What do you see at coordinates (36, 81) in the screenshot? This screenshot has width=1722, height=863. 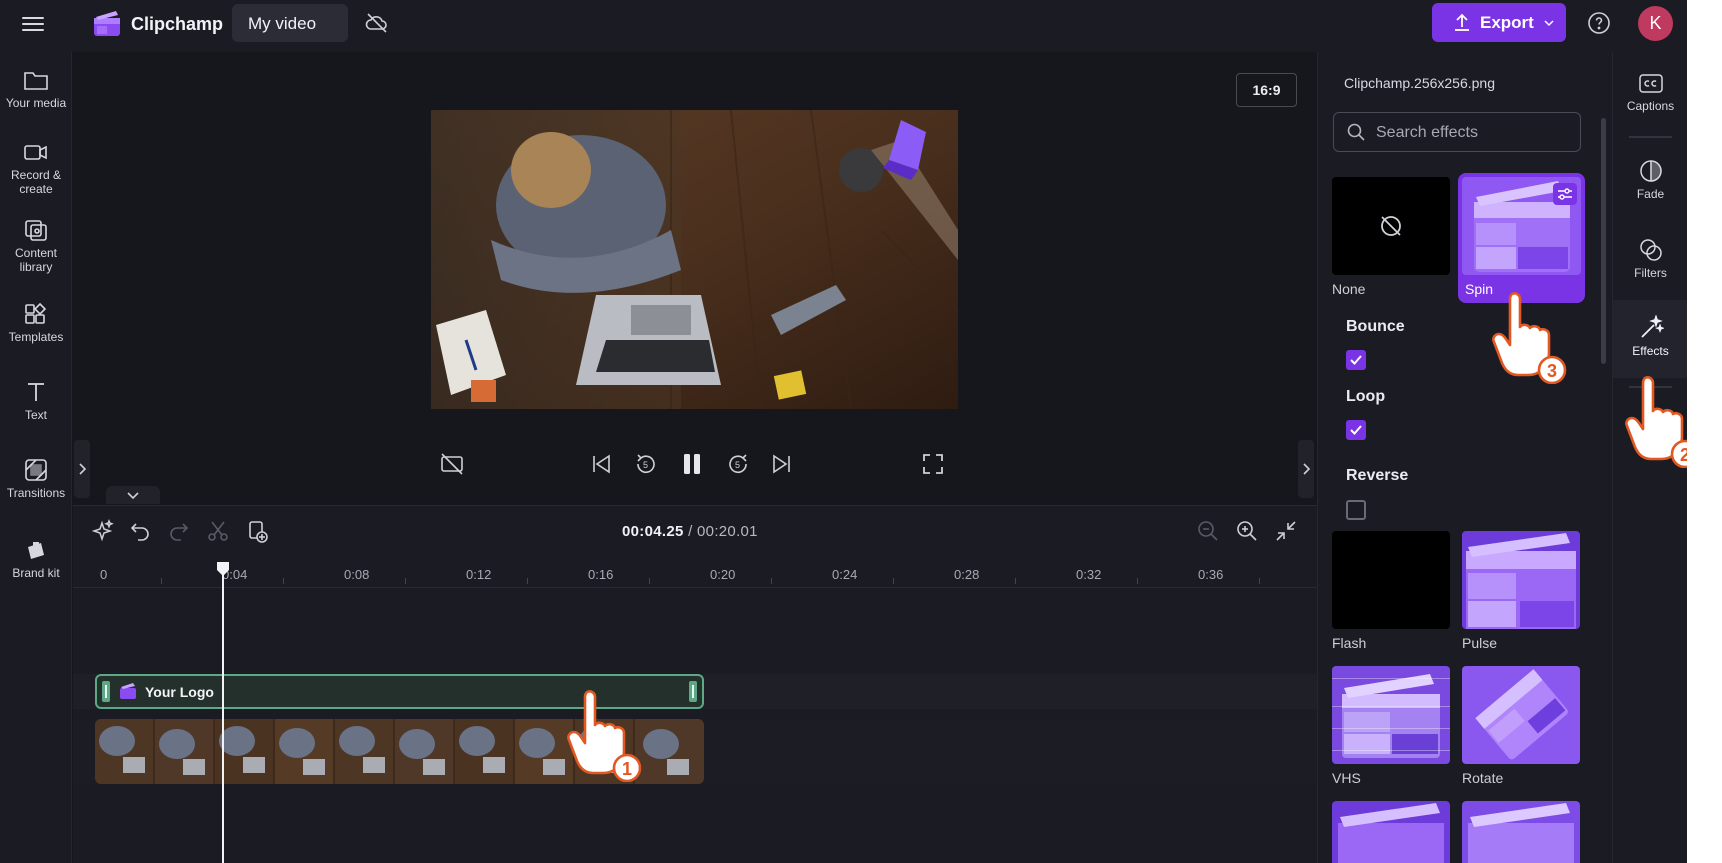 I see `folder-icon` at bounding box center [36, 81].